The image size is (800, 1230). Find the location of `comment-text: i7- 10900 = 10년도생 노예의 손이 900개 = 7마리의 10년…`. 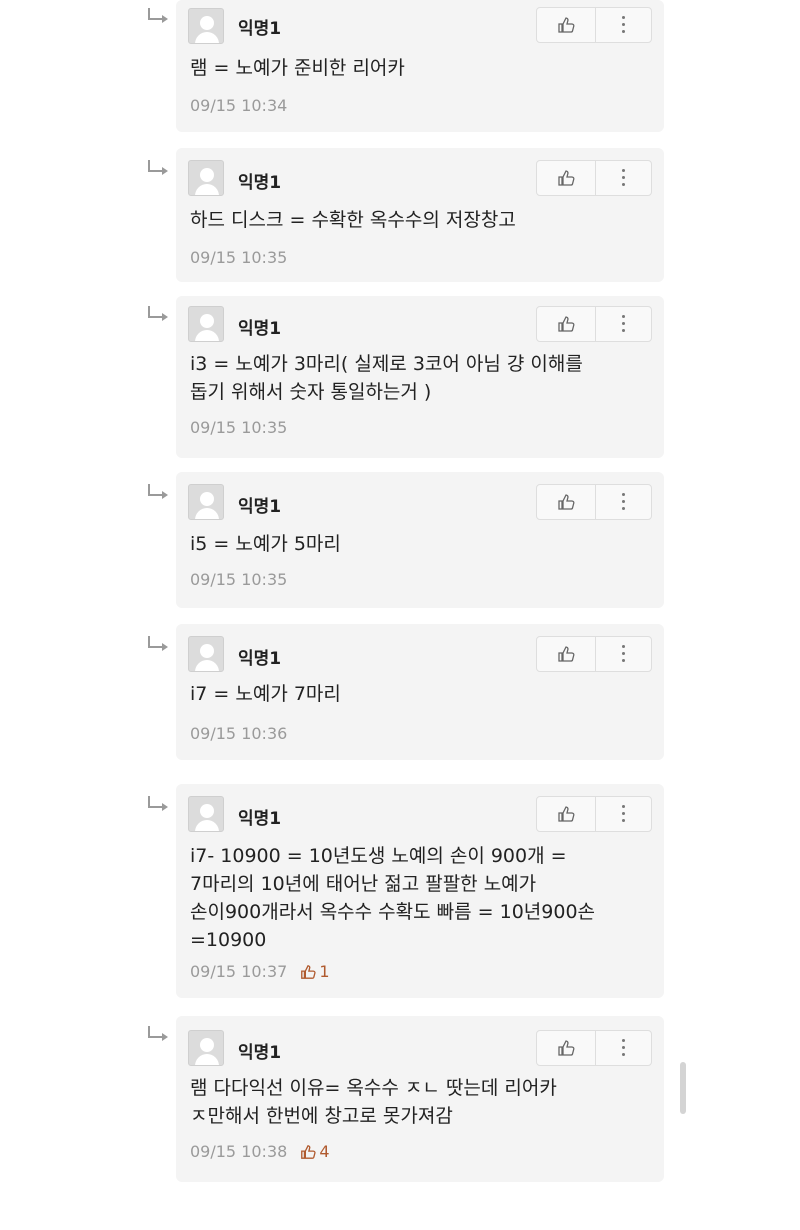

comment-text: i7- 10900 = 10년도생 노예의 손이 900개 = 7마리의 10년… is located at coordinates (393, 898).